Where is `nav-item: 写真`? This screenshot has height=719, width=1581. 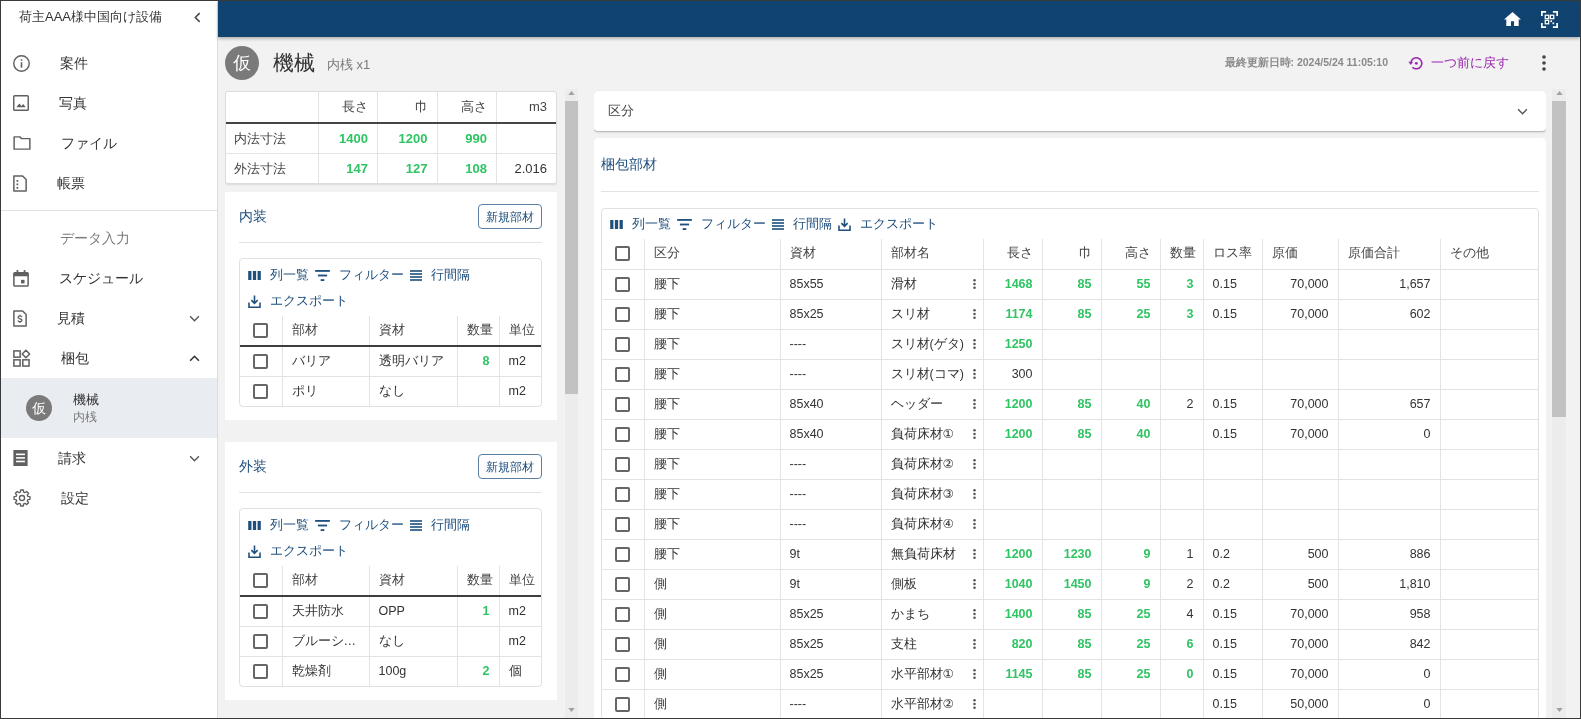 nav-item: 写真 is located at coordinates (109, 103).